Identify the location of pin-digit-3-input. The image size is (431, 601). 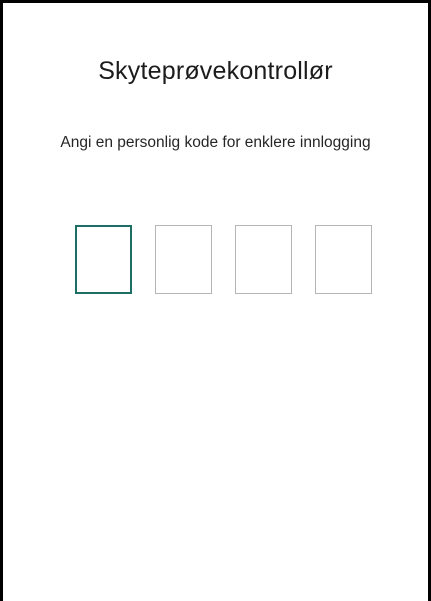
(263, 259).